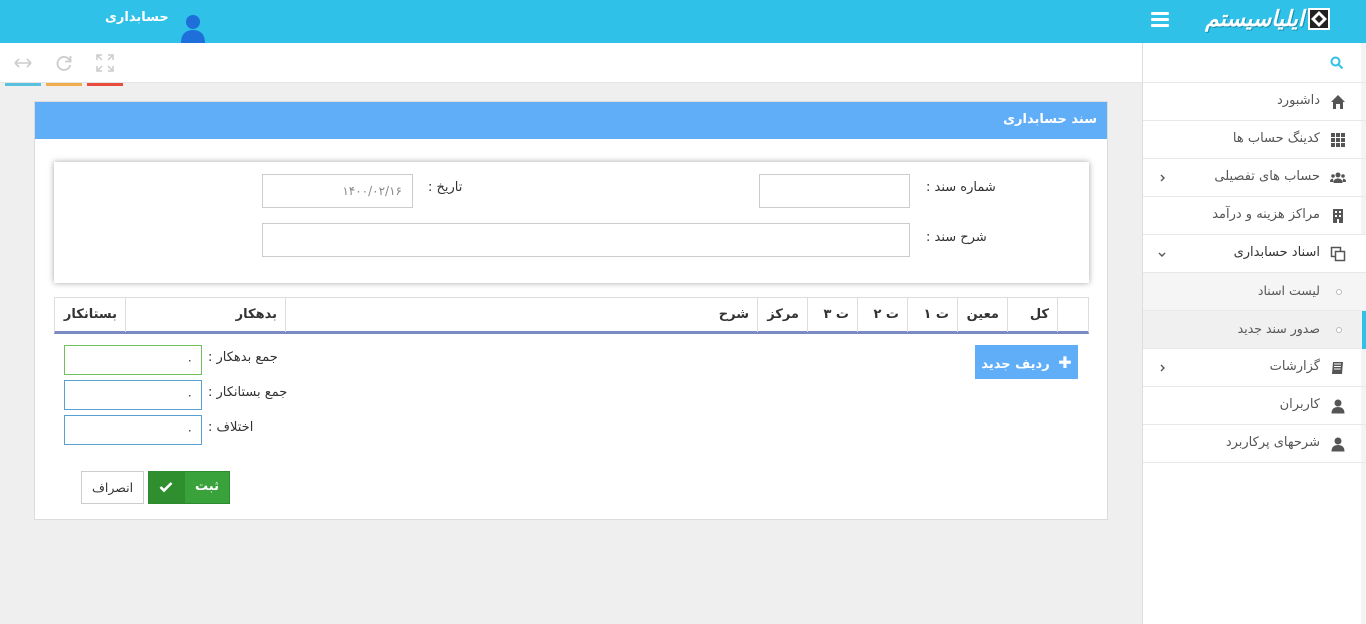 The width and height of the screenshot is (1366, 624). I want to click on doc-number-input, so click(834, 191).